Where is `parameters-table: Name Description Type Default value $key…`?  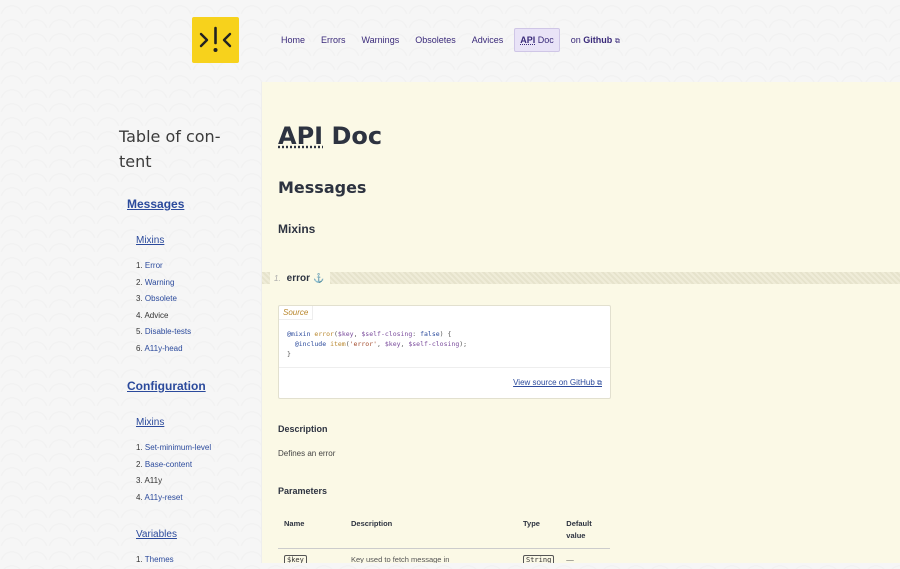 parameters-table: Name Description Type Default value $key… is located at coordinates (444, 538).